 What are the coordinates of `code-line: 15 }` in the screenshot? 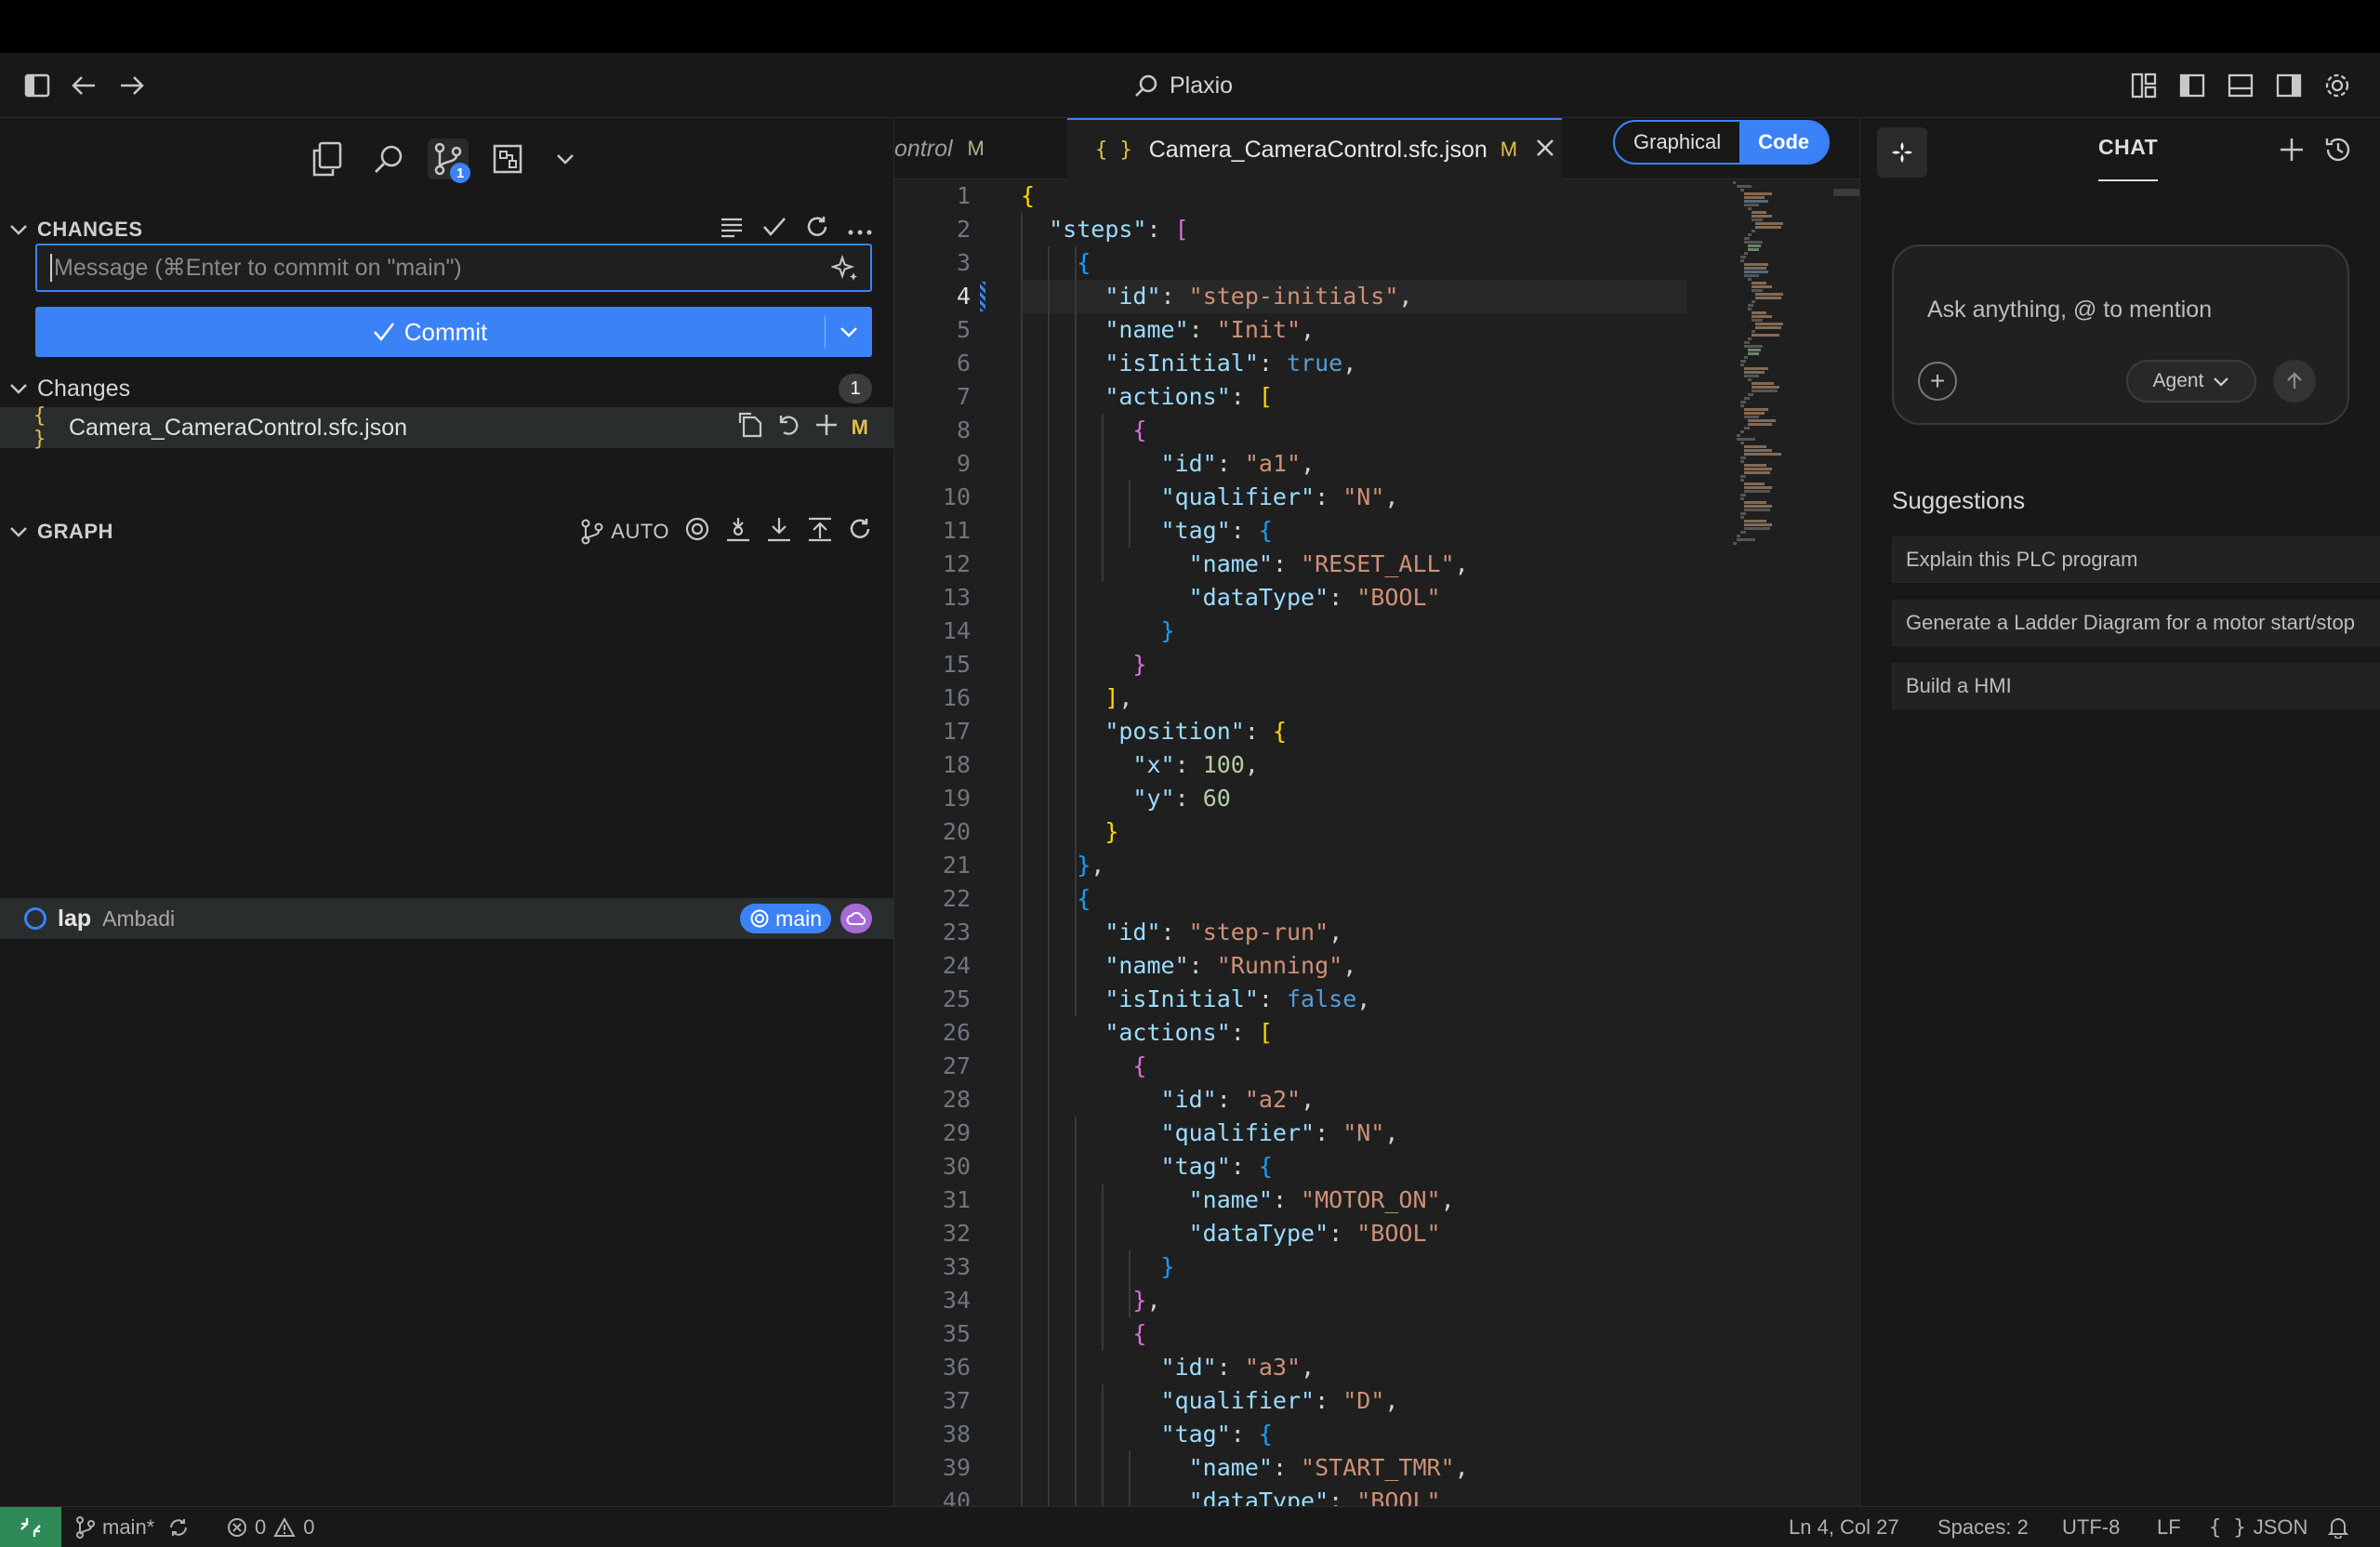 It's located at (1376, 664).